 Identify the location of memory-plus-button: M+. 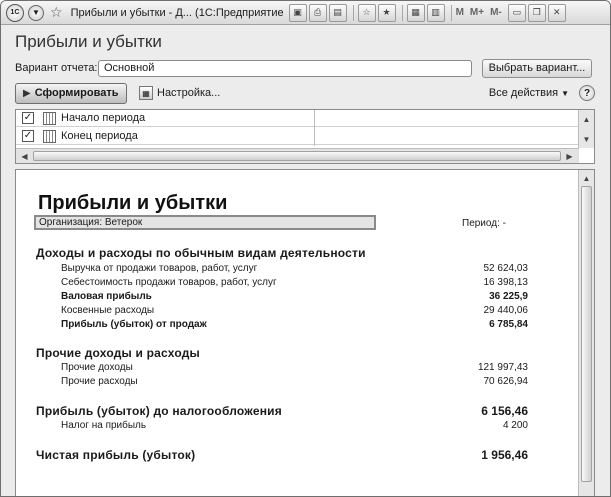
(477, 12).